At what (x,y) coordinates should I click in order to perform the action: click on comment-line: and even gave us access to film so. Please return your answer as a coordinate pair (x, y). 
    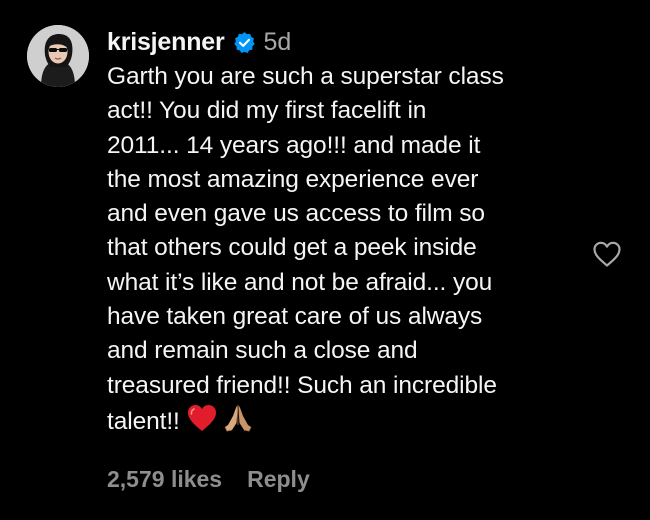
    Looking at the image, I should click on (296, 214).